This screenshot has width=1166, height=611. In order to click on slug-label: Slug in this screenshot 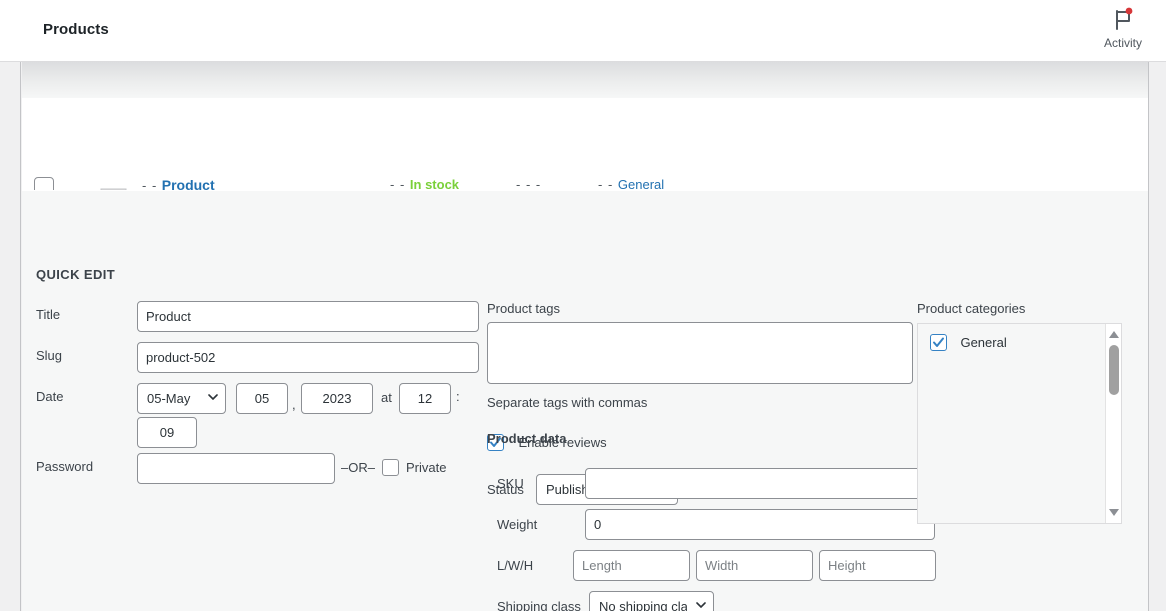, I will do `click(49, 355)`.